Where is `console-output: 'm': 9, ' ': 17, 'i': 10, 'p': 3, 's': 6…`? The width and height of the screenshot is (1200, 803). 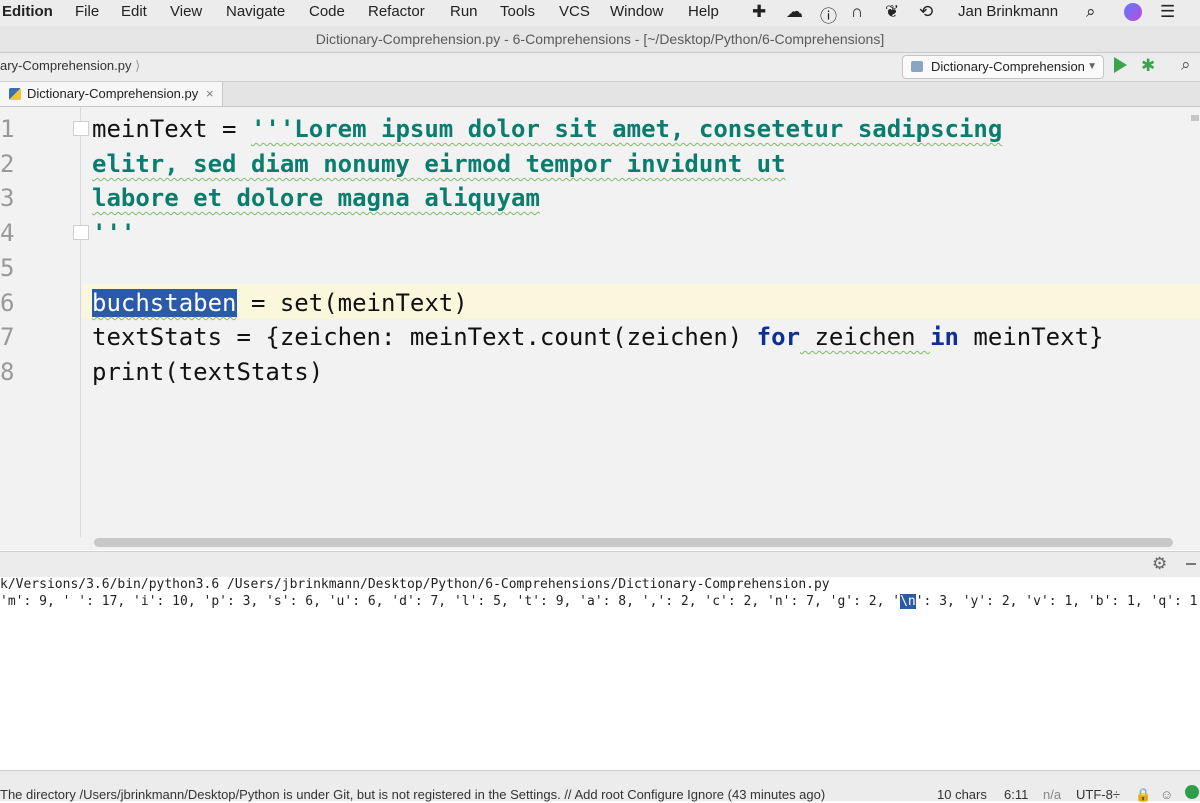 console-output: 'm': 9, ' ': 17, 'i': 10, 'p': 3, 's': 6… is located at coordinates (599, 601).